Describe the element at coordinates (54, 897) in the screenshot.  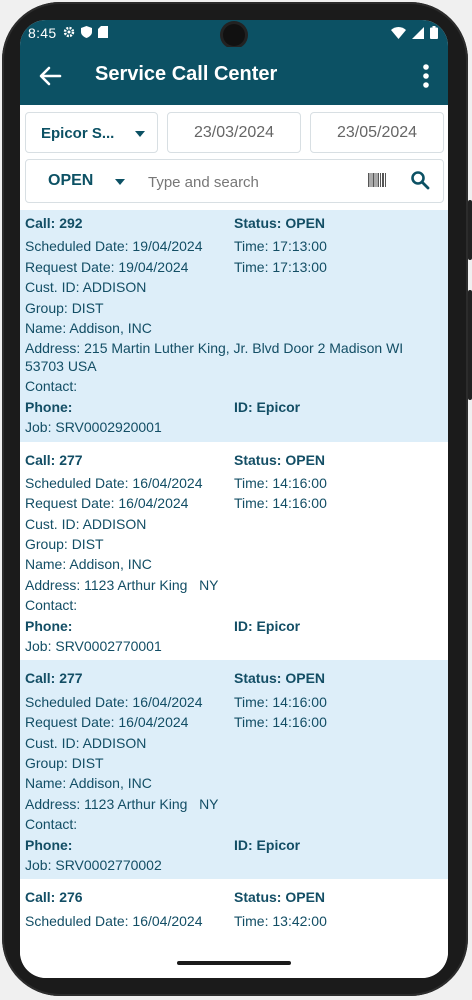
I see `call-number: Call: 276` at that location.